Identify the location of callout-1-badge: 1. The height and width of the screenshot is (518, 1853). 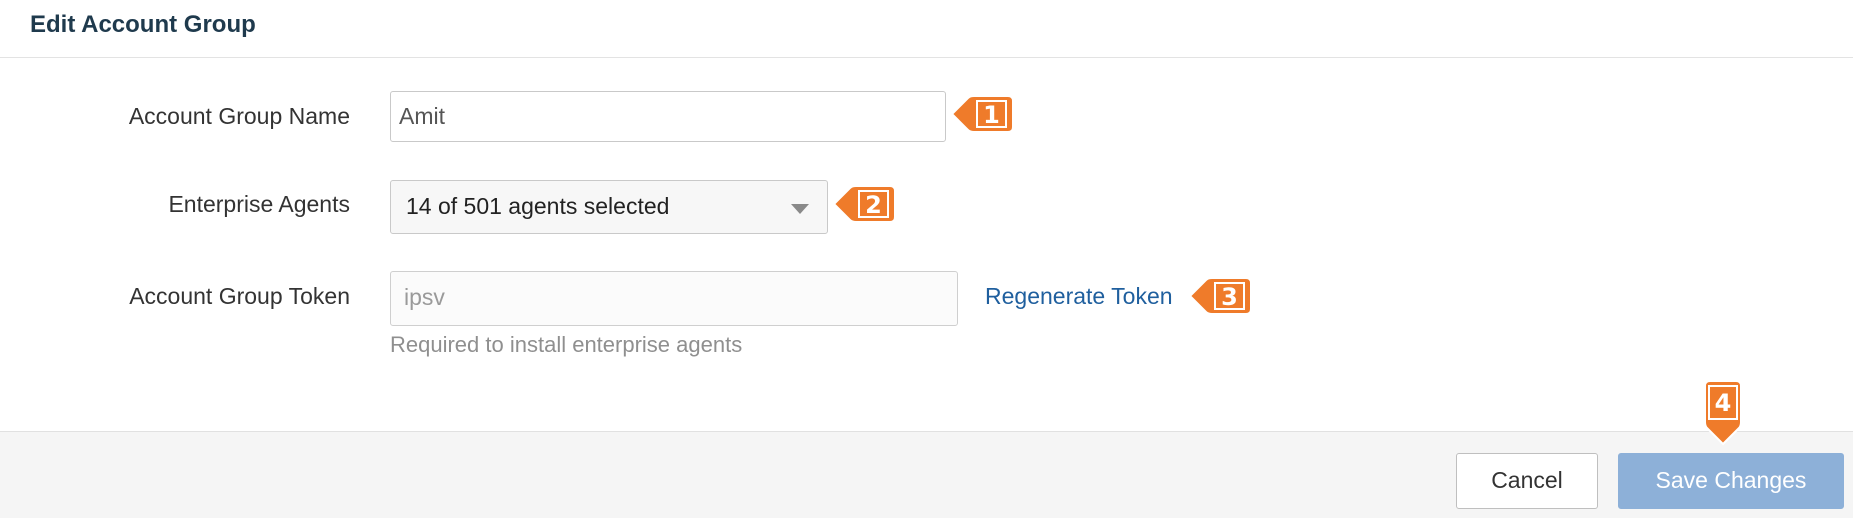
(982, 114).